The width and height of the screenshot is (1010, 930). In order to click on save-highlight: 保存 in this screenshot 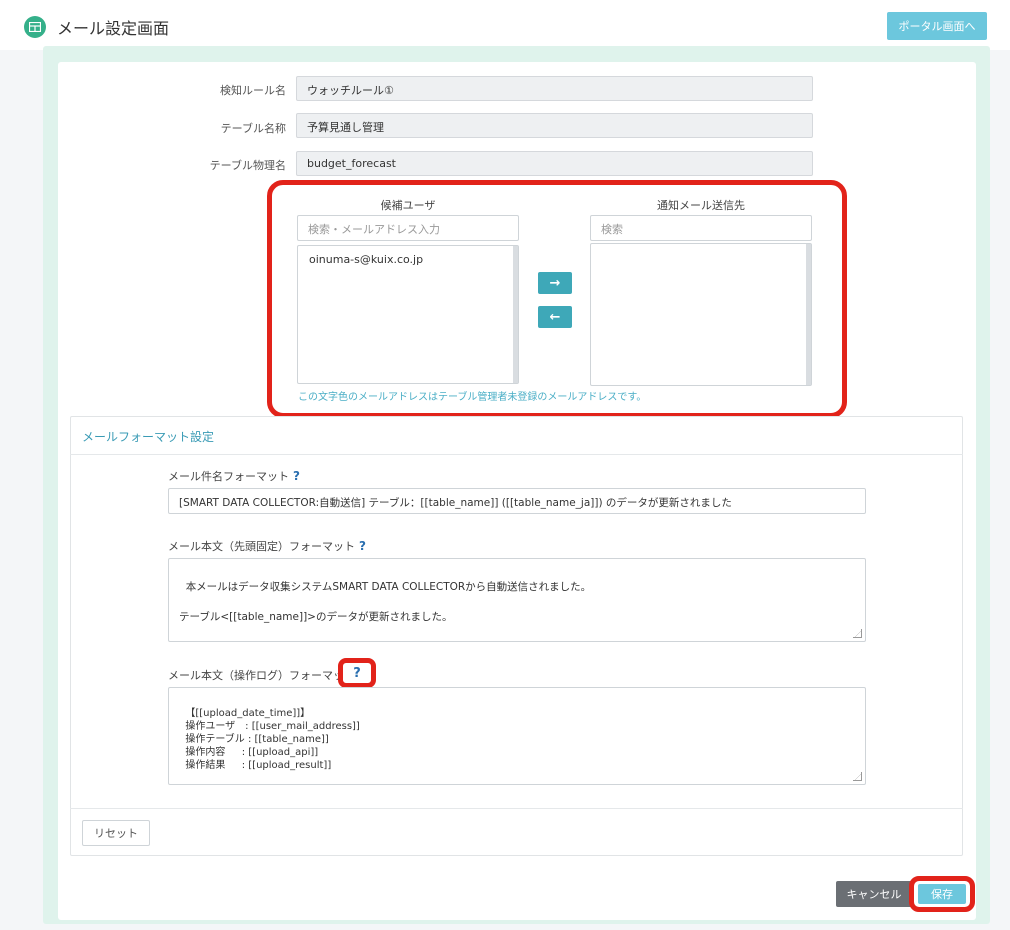, I will do `click(942, 894)`.